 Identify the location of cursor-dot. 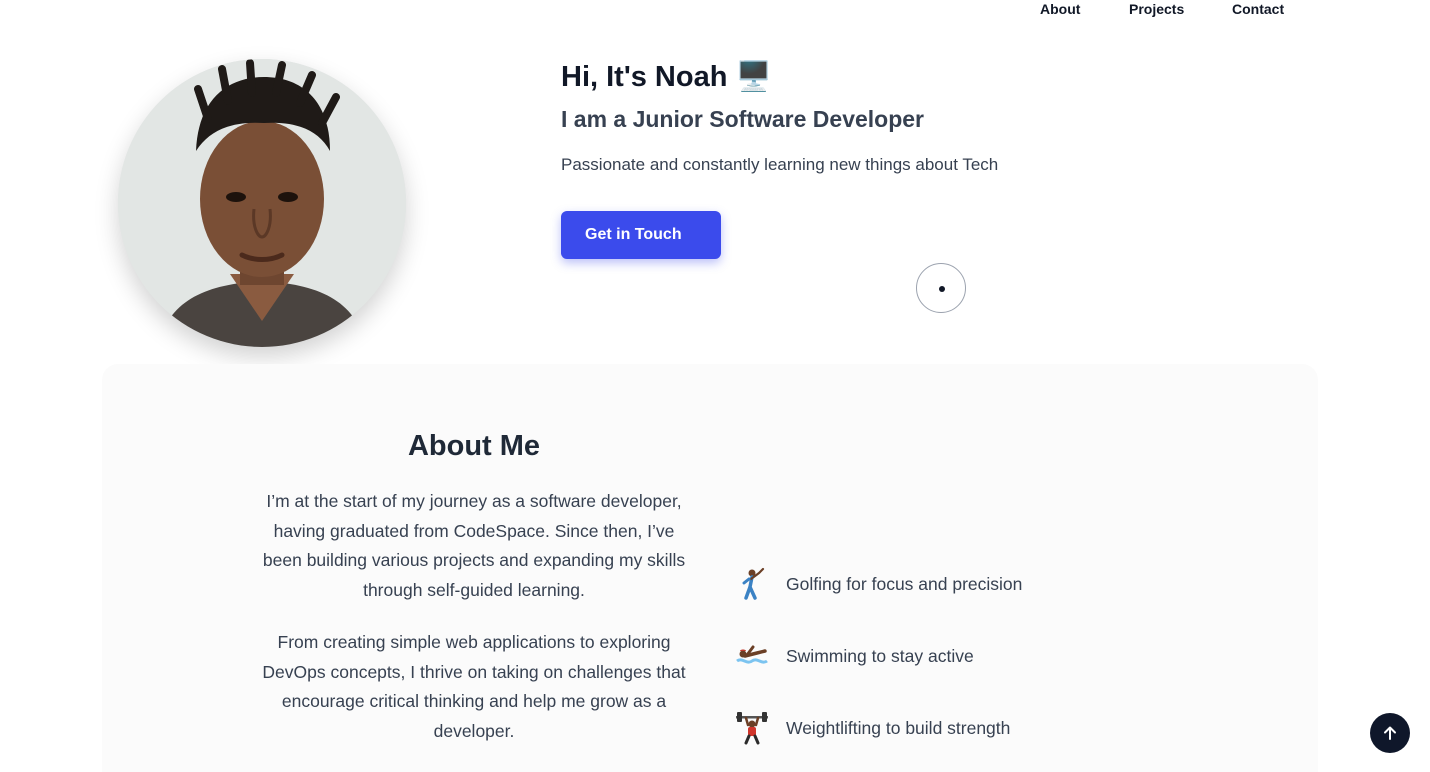
(942, 289).